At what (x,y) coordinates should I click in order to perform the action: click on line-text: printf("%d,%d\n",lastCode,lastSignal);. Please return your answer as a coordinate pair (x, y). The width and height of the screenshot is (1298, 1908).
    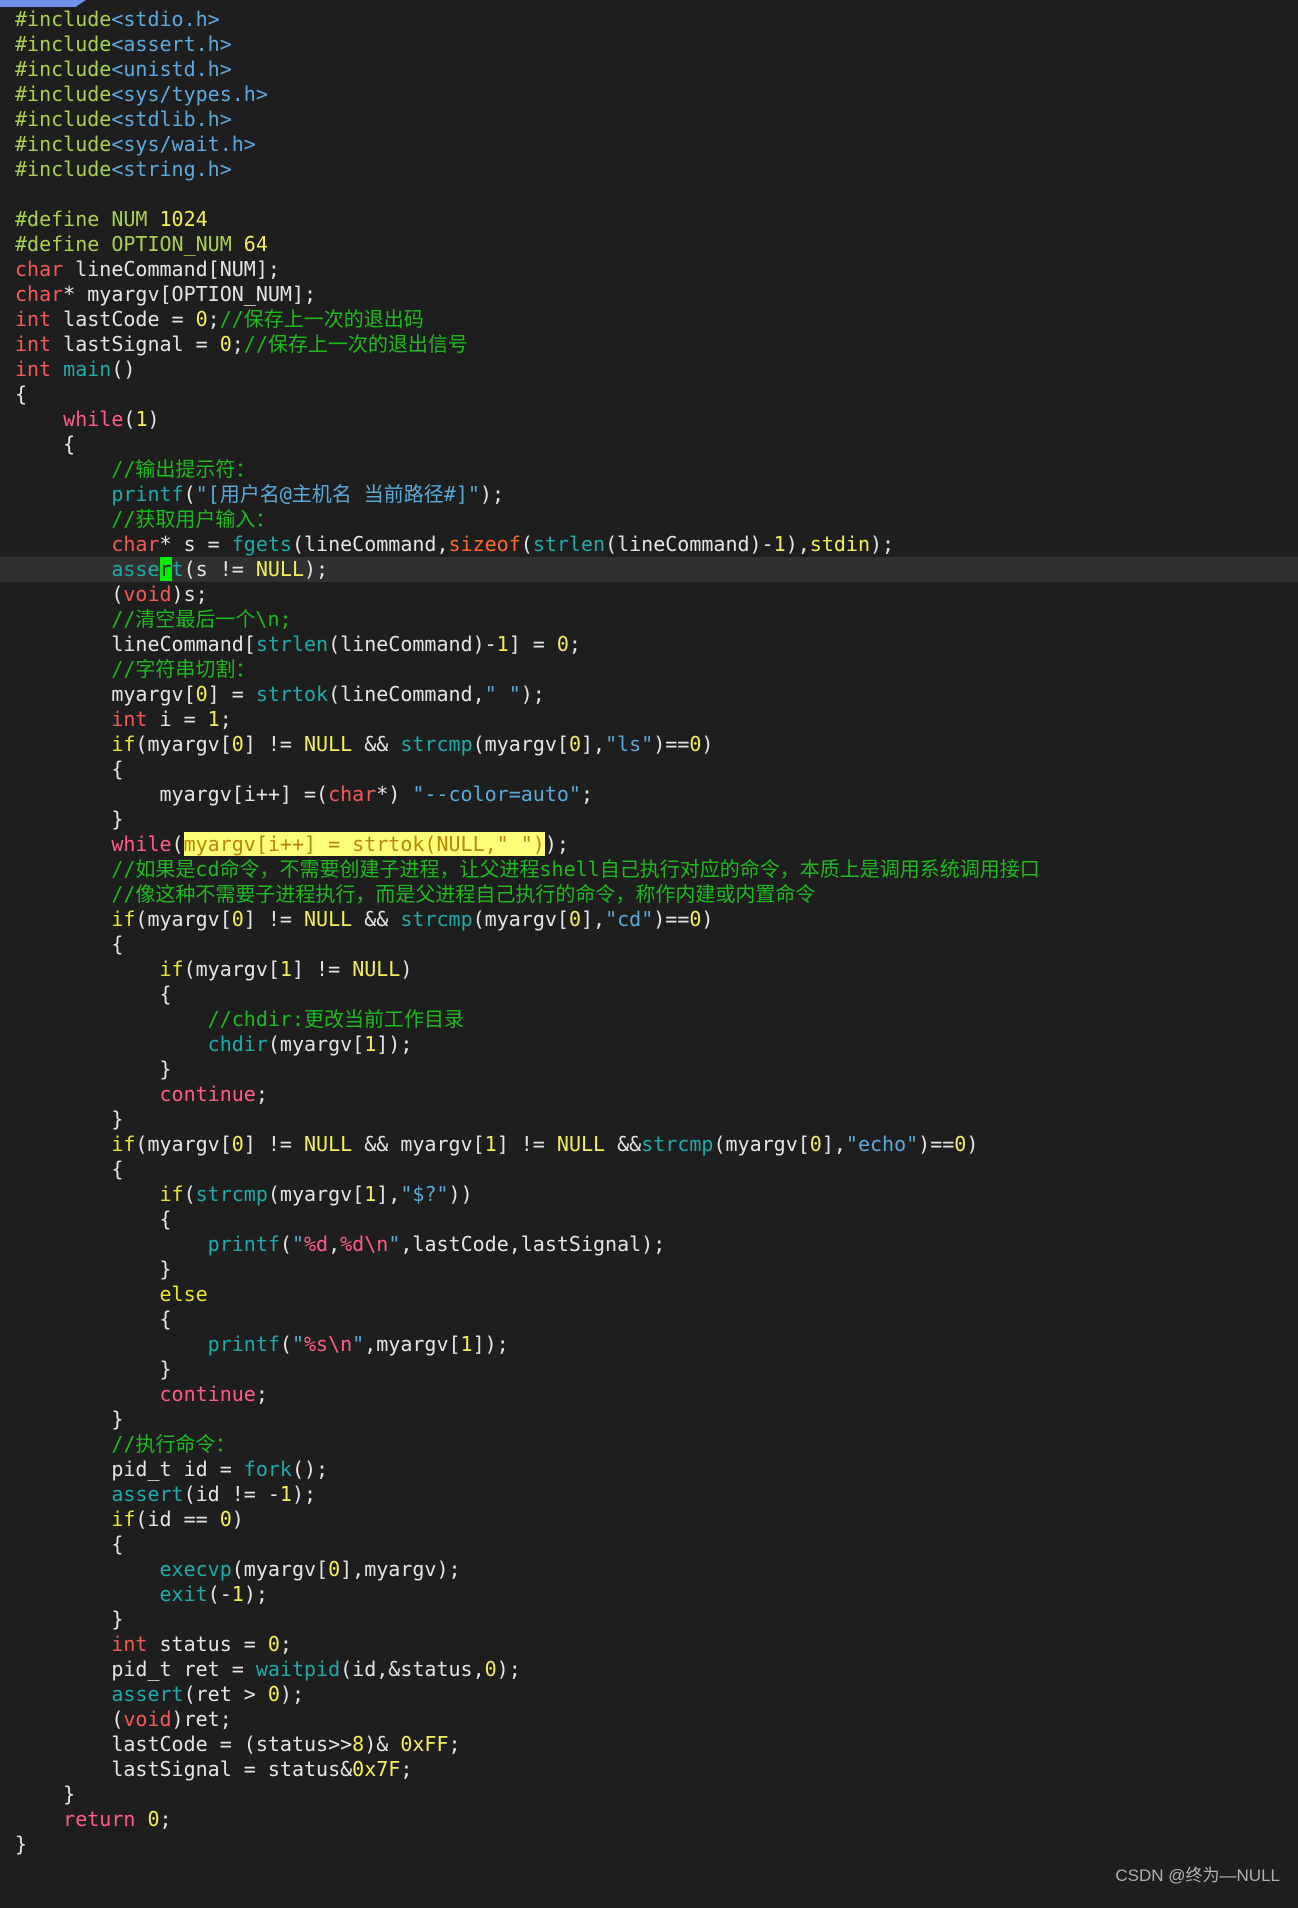
    Looking at the image, I should click on (340, 1244).